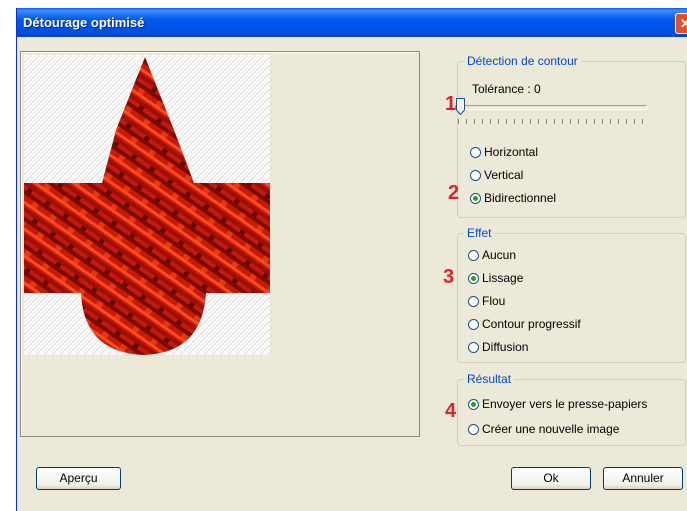 The width and height of the screenshot is (687, 511). Describe the element at coordinates (479, 233) in the screenshot. I see `effet-legend: Effet` at that location.